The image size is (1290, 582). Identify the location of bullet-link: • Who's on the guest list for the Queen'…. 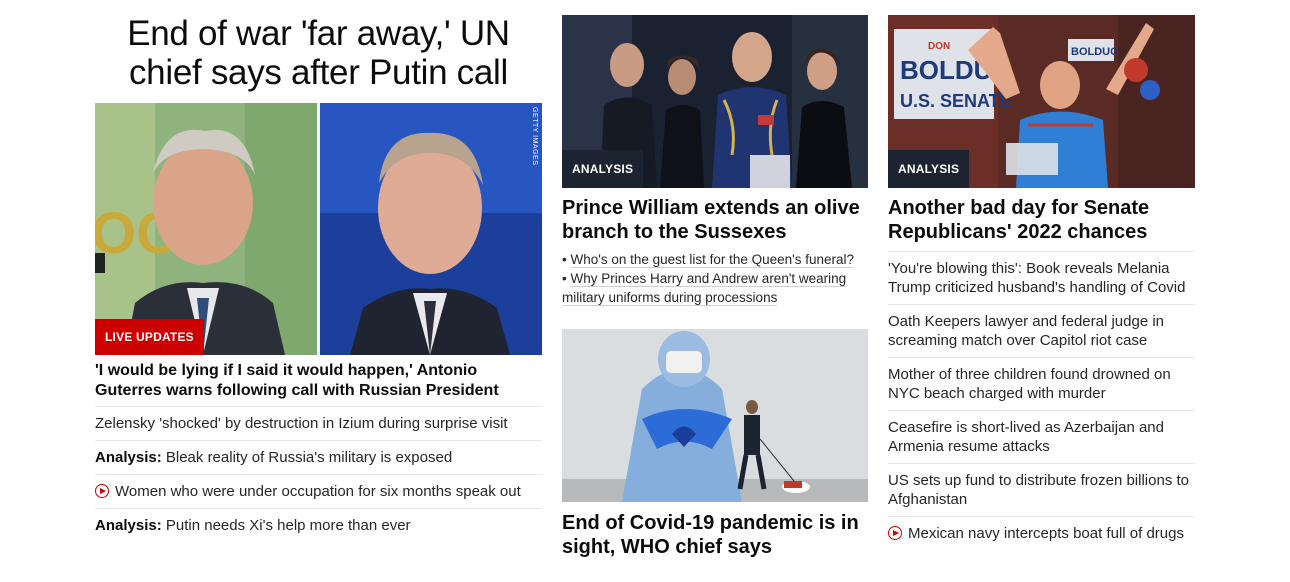
(715, 259).